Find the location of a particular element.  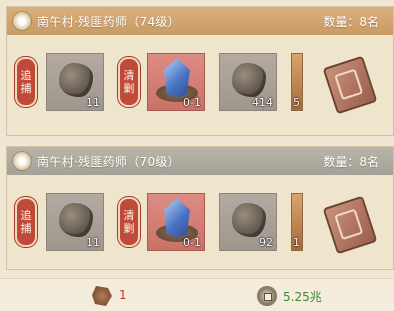

item-slot-partial: 1 is located at coordinates (297, 222).